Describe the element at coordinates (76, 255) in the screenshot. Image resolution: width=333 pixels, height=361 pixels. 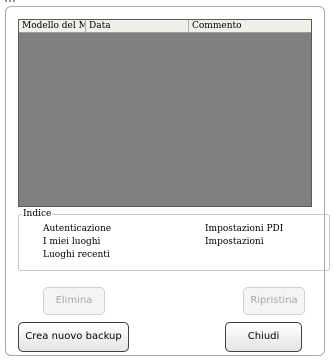
I see `index-link-recent-places: Luoghi recenti` at that location.